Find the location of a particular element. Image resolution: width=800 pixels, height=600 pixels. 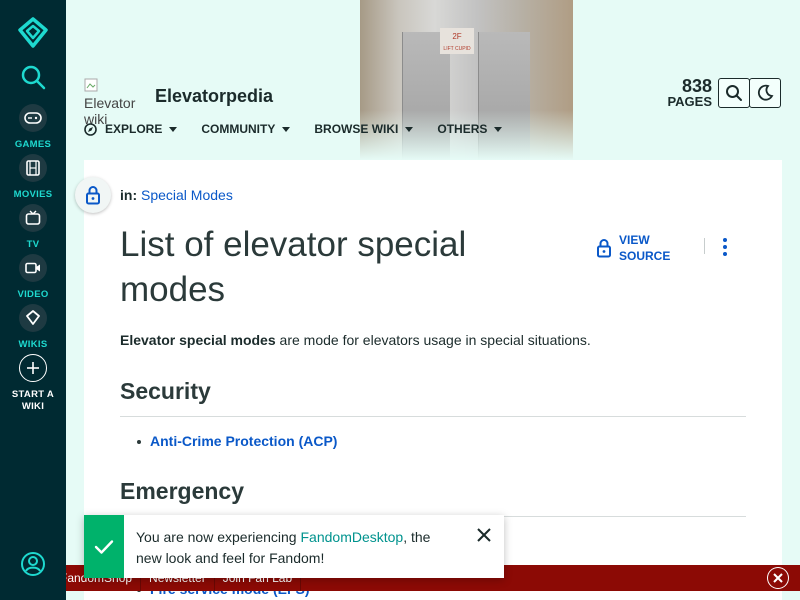

global-nav: GAMES MOVIES TV VIDEO WIKIS START A WIKI is located at coordinates (33, 300).